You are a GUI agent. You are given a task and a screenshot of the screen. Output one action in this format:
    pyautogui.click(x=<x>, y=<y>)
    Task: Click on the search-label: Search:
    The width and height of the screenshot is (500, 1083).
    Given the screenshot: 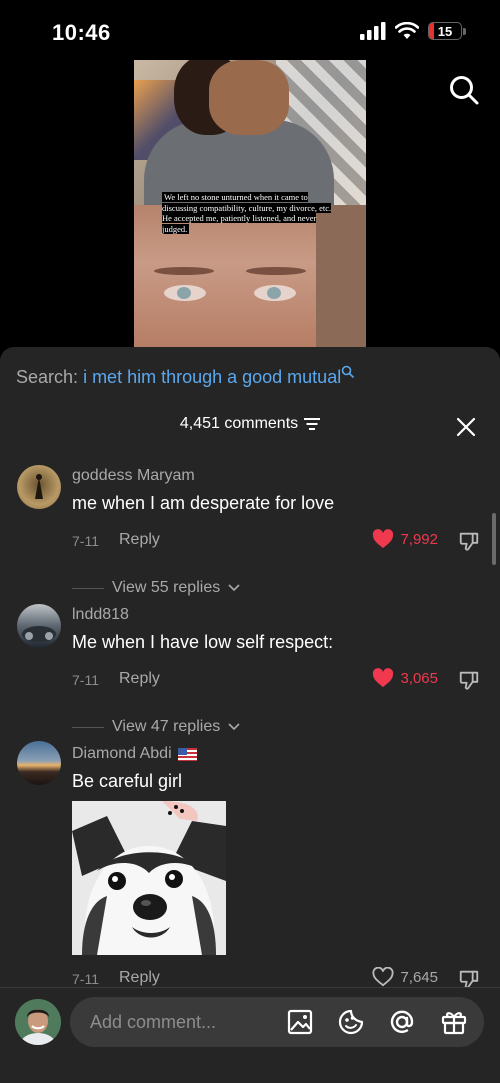 What is the action you would take?
    pyautogui.click(x=47, y=377)
    